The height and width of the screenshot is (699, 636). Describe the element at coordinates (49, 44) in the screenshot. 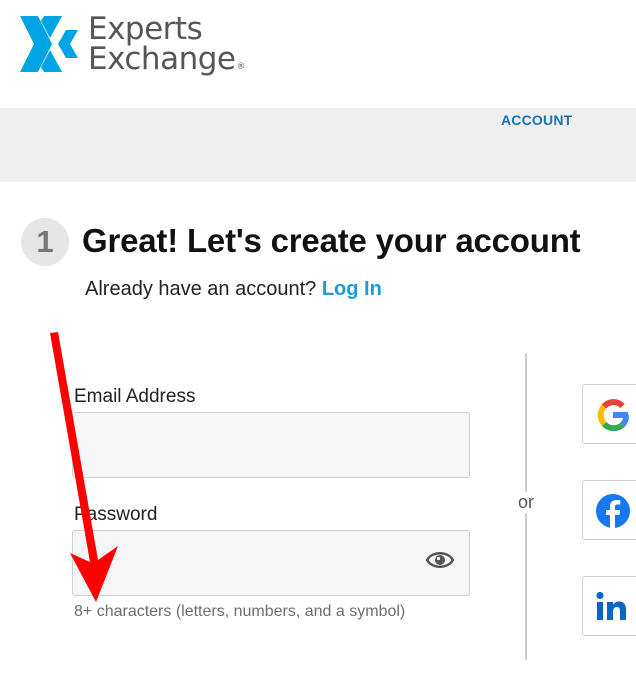

I see `experts-exchange-logo-icon` at that location.